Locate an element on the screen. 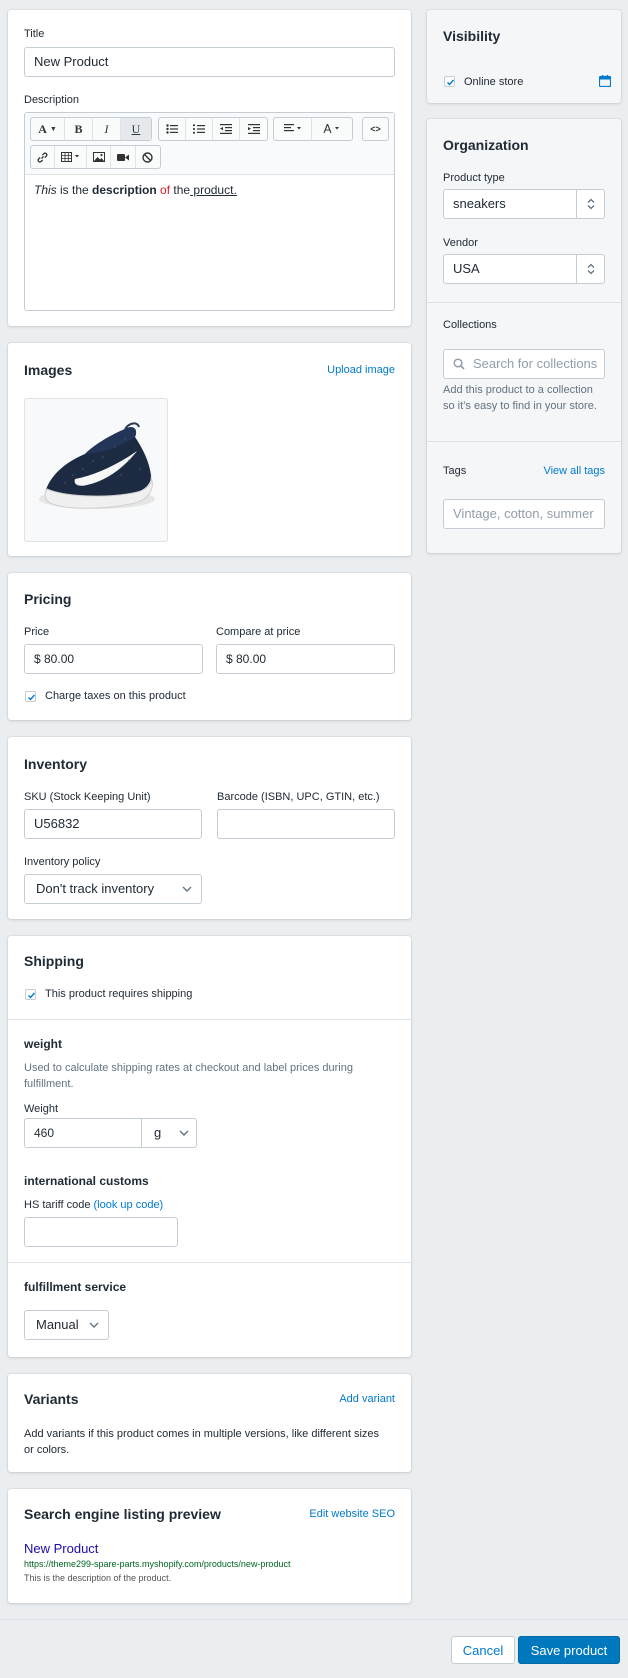  add-variant-link: Add variant is located at coordinates (367, 1399).